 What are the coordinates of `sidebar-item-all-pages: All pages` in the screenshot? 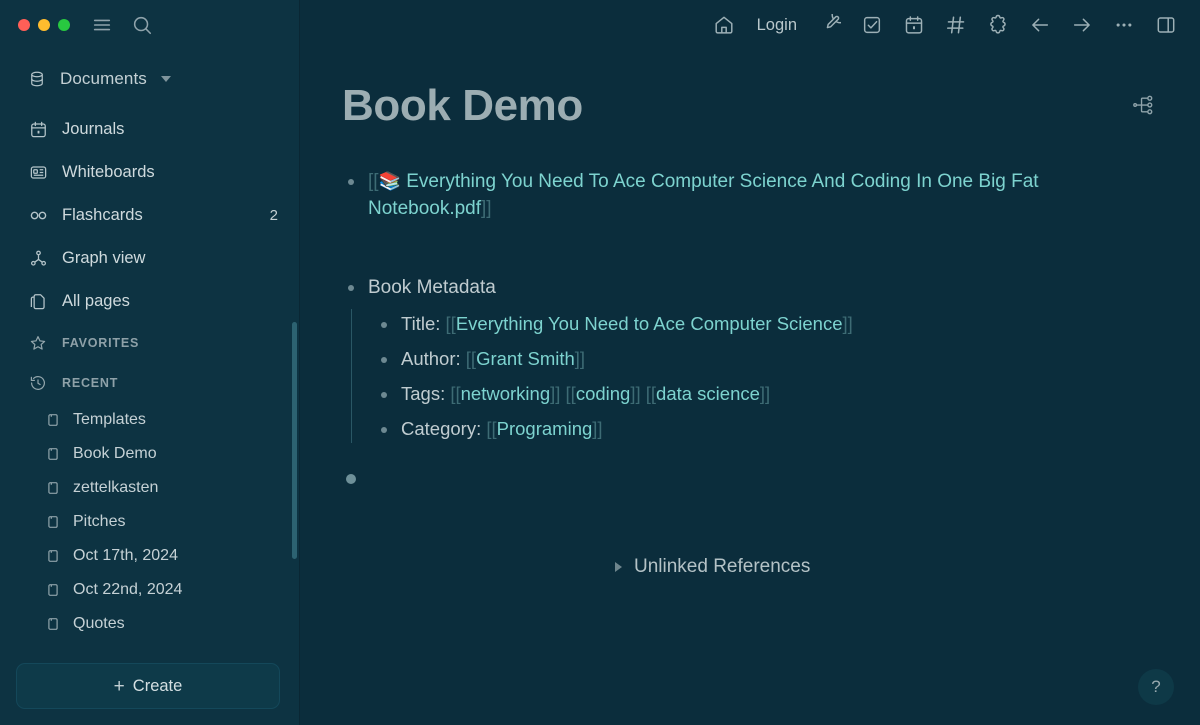 It's located at (150, 301).